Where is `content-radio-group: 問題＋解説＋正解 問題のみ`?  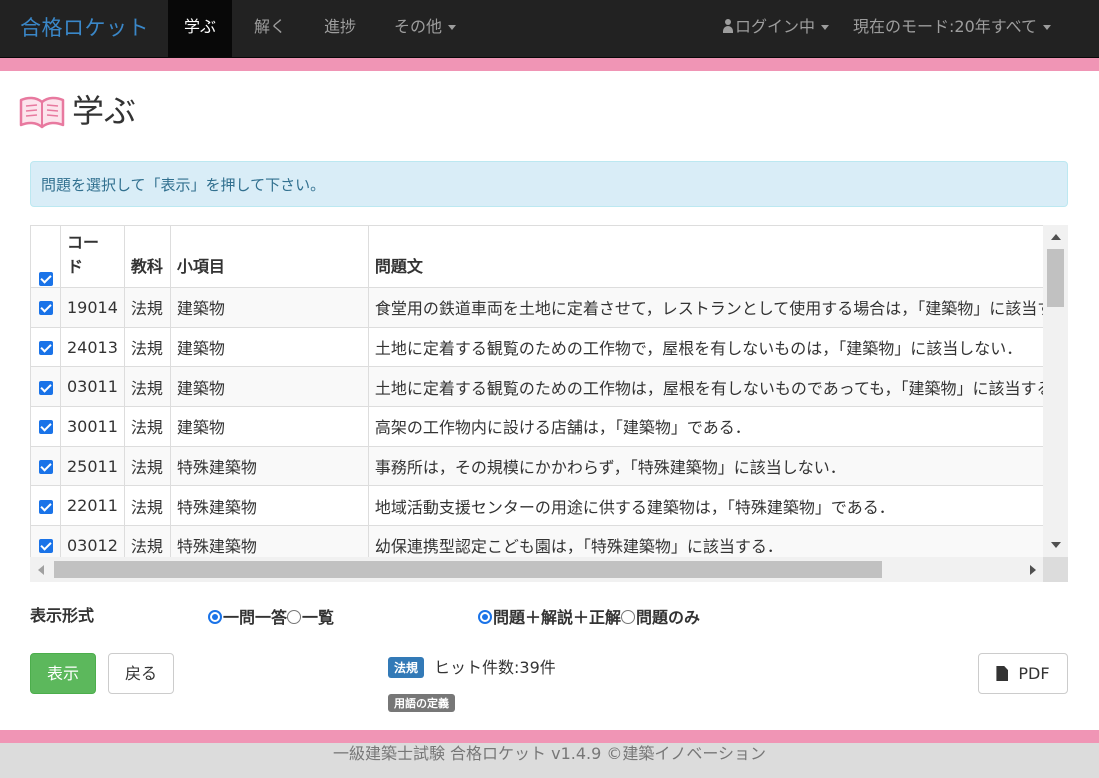
content-radio-group: 問題＋解説＋正解 問題のみ is located at coordinates (589, 616).